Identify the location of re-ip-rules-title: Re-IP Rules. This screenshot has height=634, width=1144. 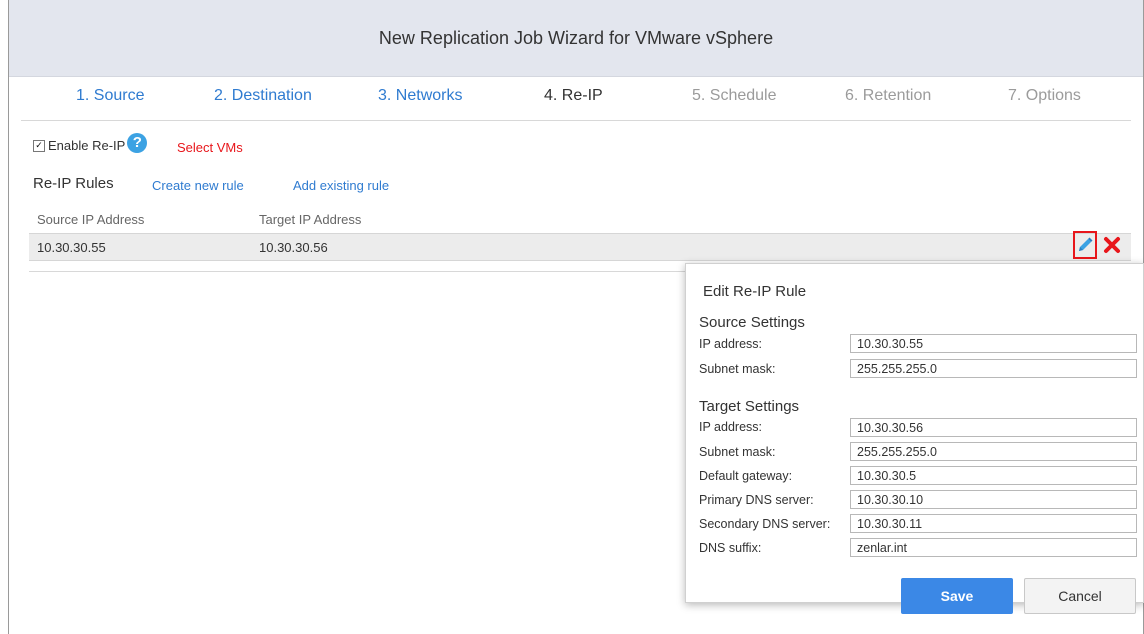
(73, 183).